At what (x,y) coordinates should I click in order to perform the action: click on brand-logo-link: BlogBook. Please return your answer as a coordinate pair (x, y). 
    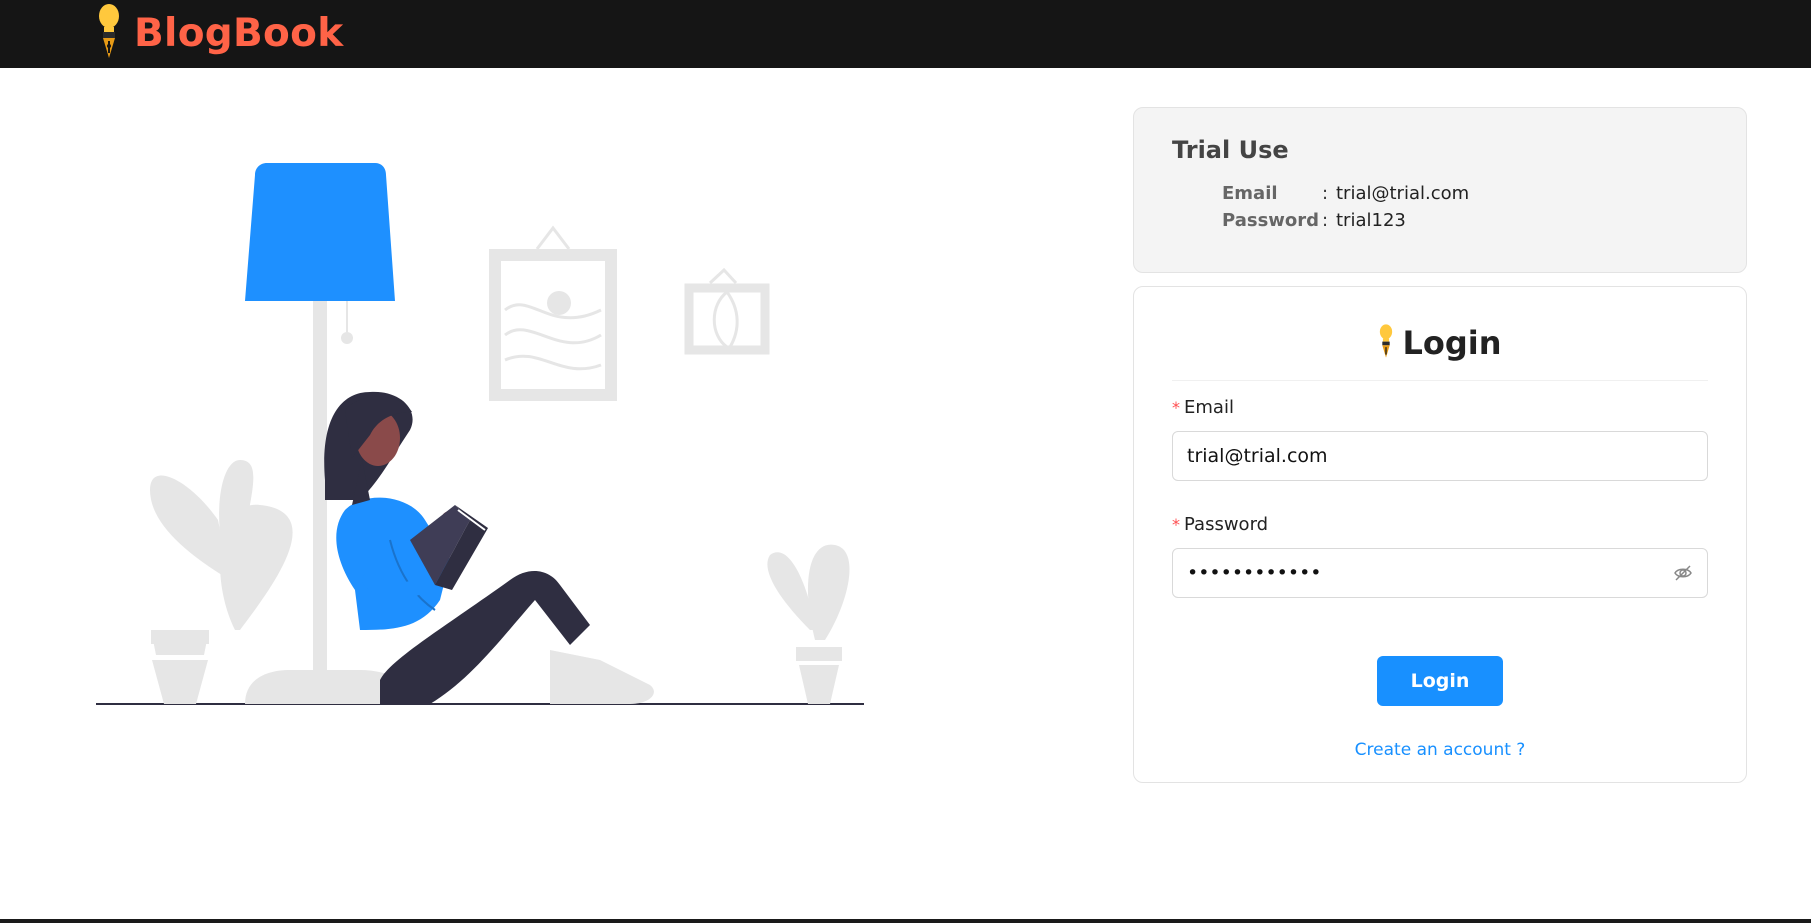
    Looking at the image, I should click on (219, 33).